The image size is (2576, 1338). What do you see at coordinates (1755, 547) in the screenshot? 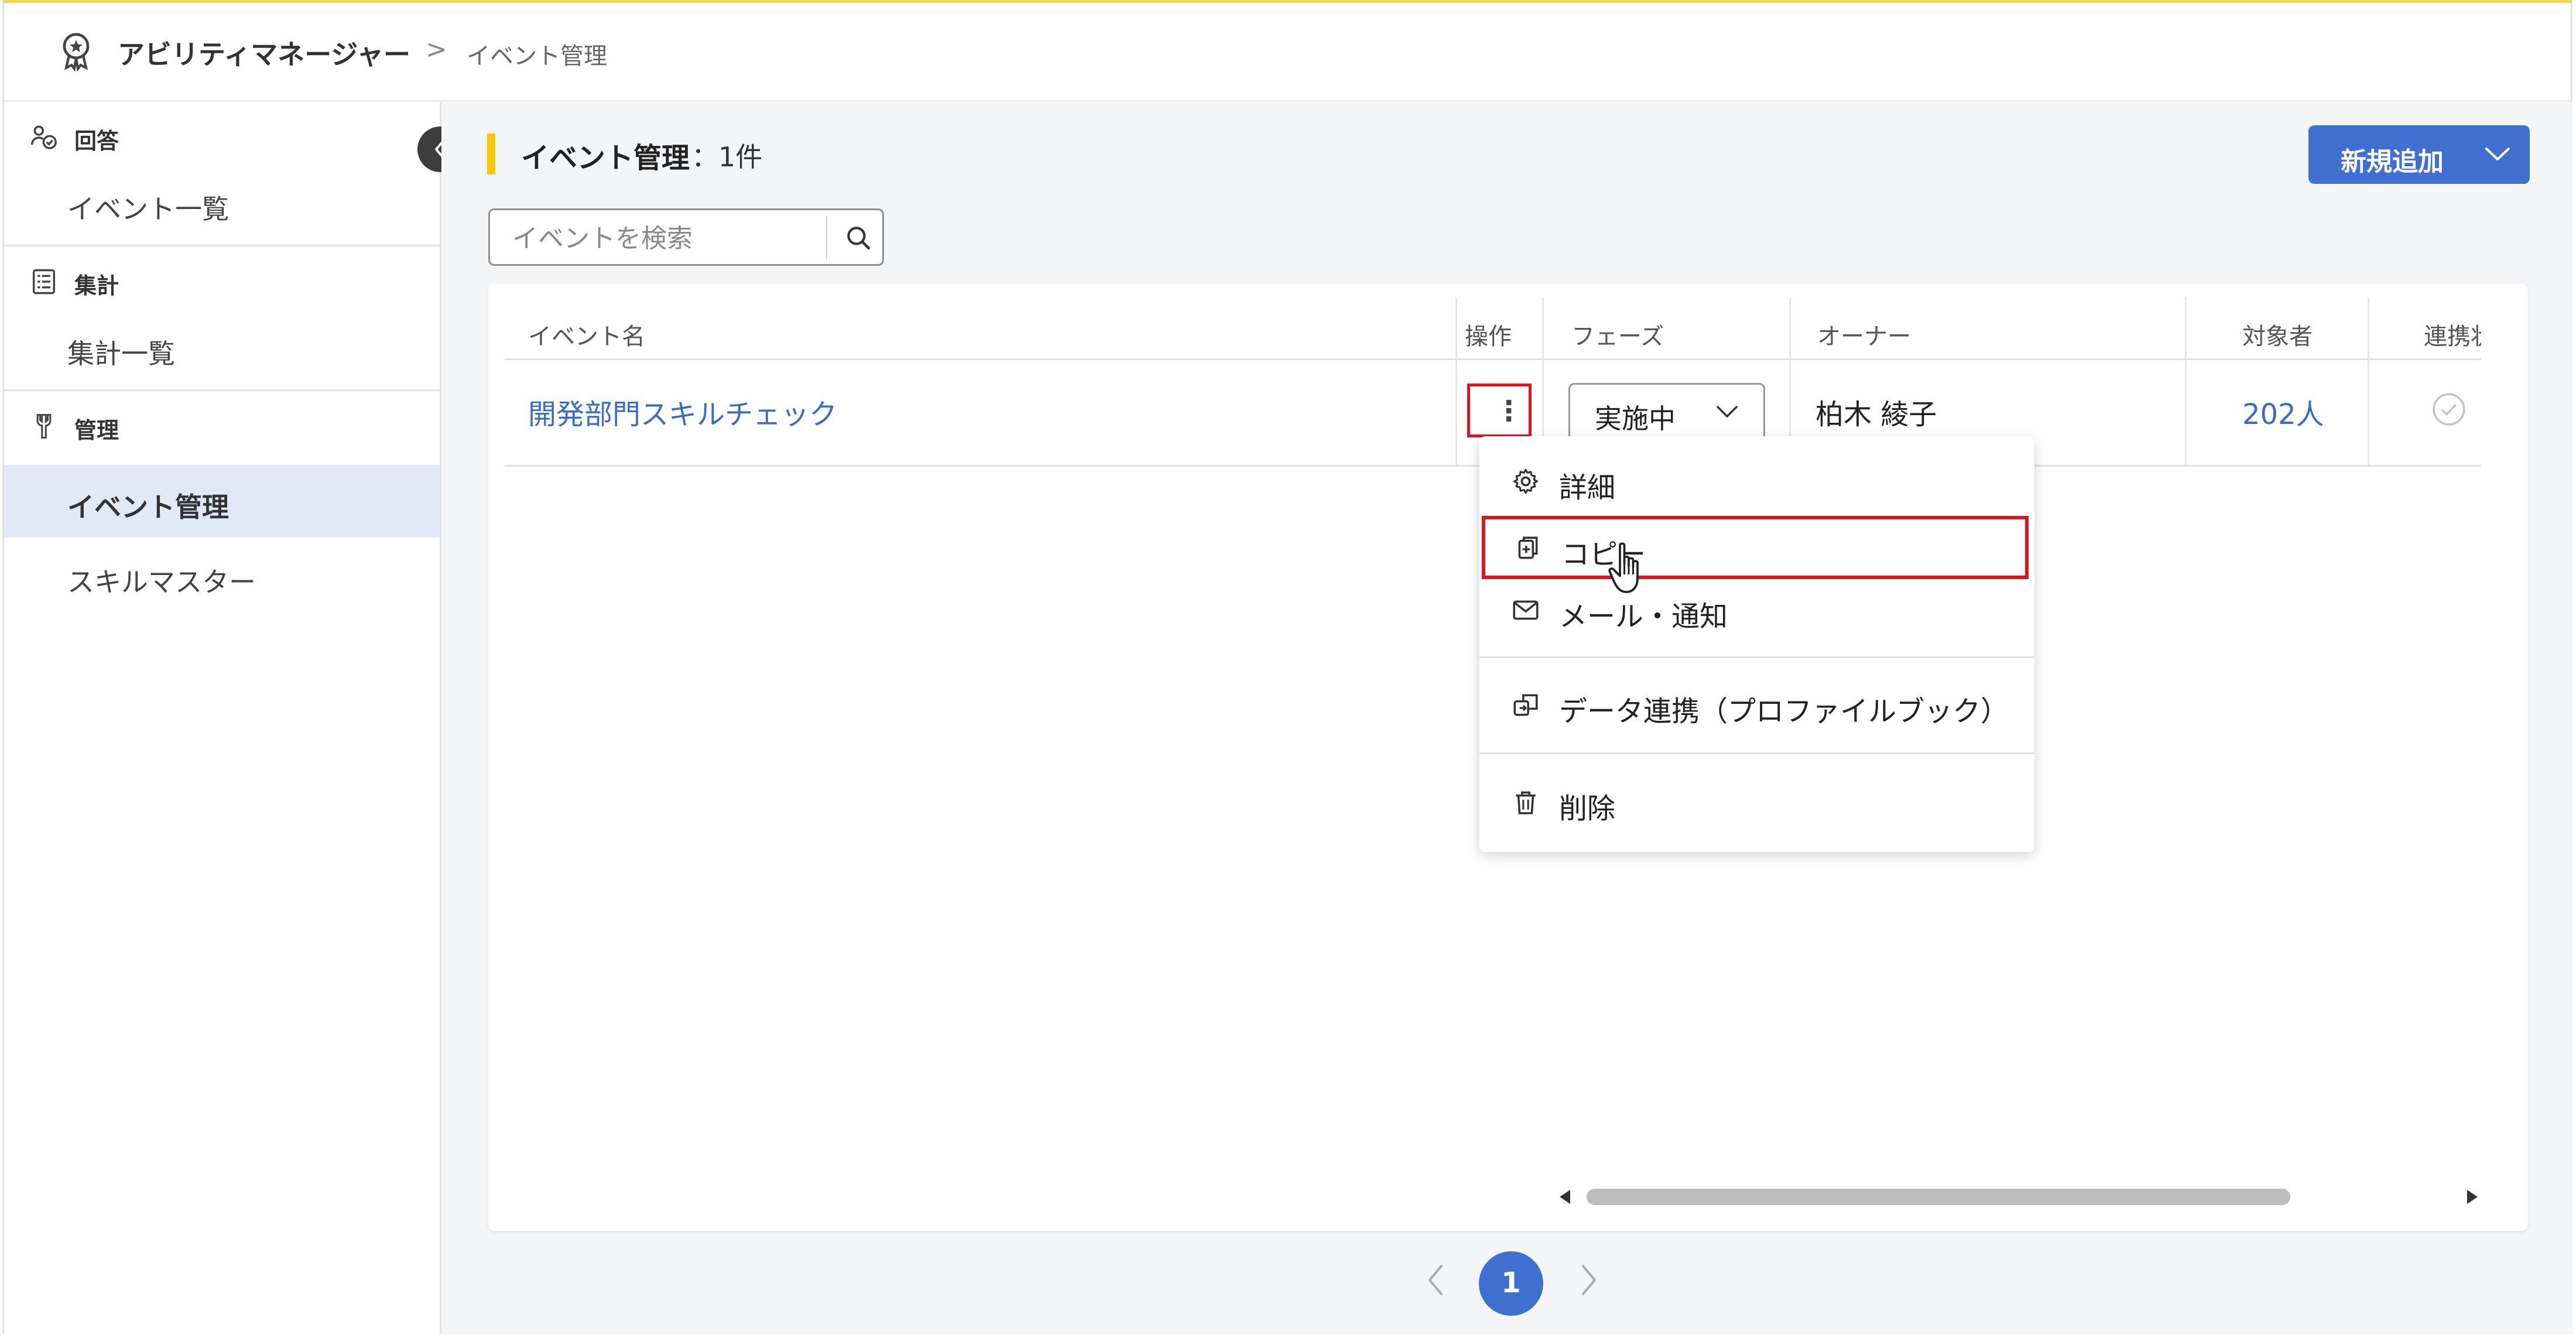
I see `menu-item-copy: コピー` at bounding box center [1755, 547].